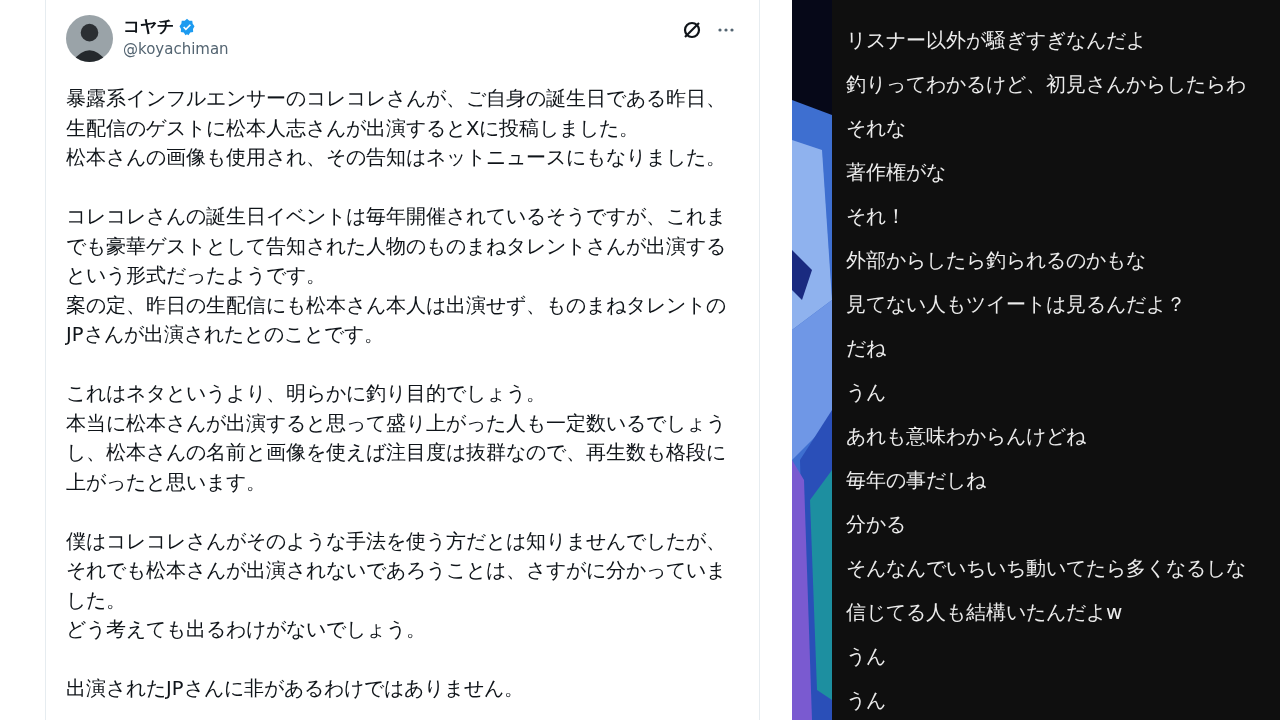  What do you see at coordinates (966, 436) in the screenshot?
I see `chat-message: あれも意味わからんけどね` at bounding box center [966, 436].